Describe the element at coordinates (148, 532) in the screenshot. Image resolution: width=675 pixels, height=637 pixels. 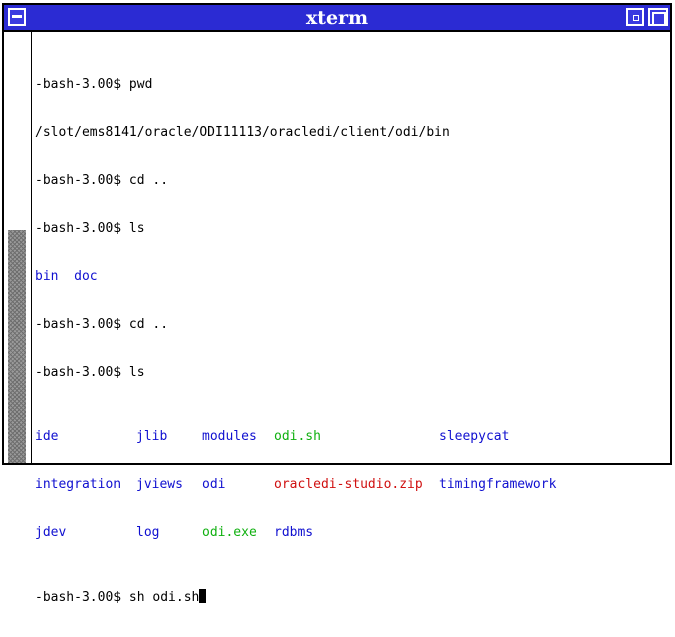
I see `ls-entry-directory: log` at that location.